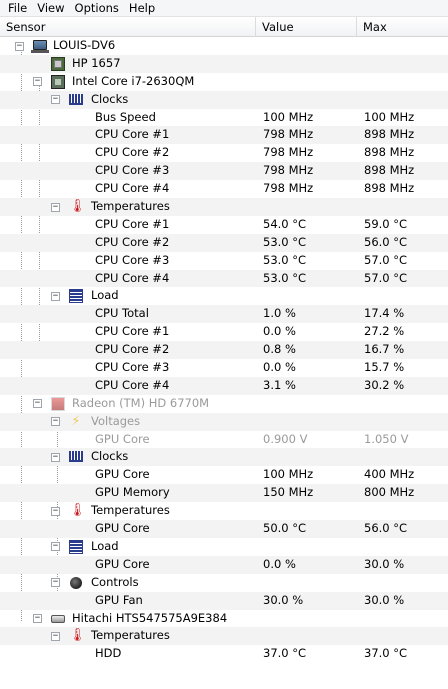 The image size is (448, 689). I want to click on sensor-row: GPU Core 0.0 % 30.0 %, so click(224, 564).